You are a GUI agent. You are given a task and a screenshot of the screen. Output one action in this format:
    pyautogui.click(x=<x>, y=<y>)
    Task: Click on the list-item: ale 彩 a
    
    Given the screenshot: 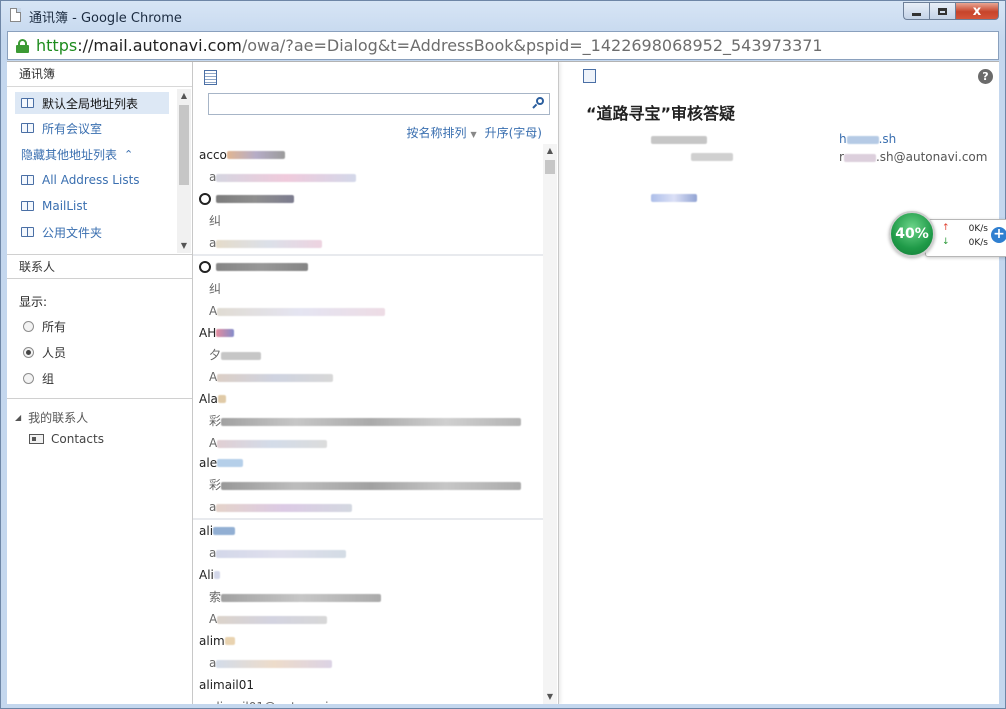 What is the action you would take?
    pyautogui.click(x=368, y=486)
    